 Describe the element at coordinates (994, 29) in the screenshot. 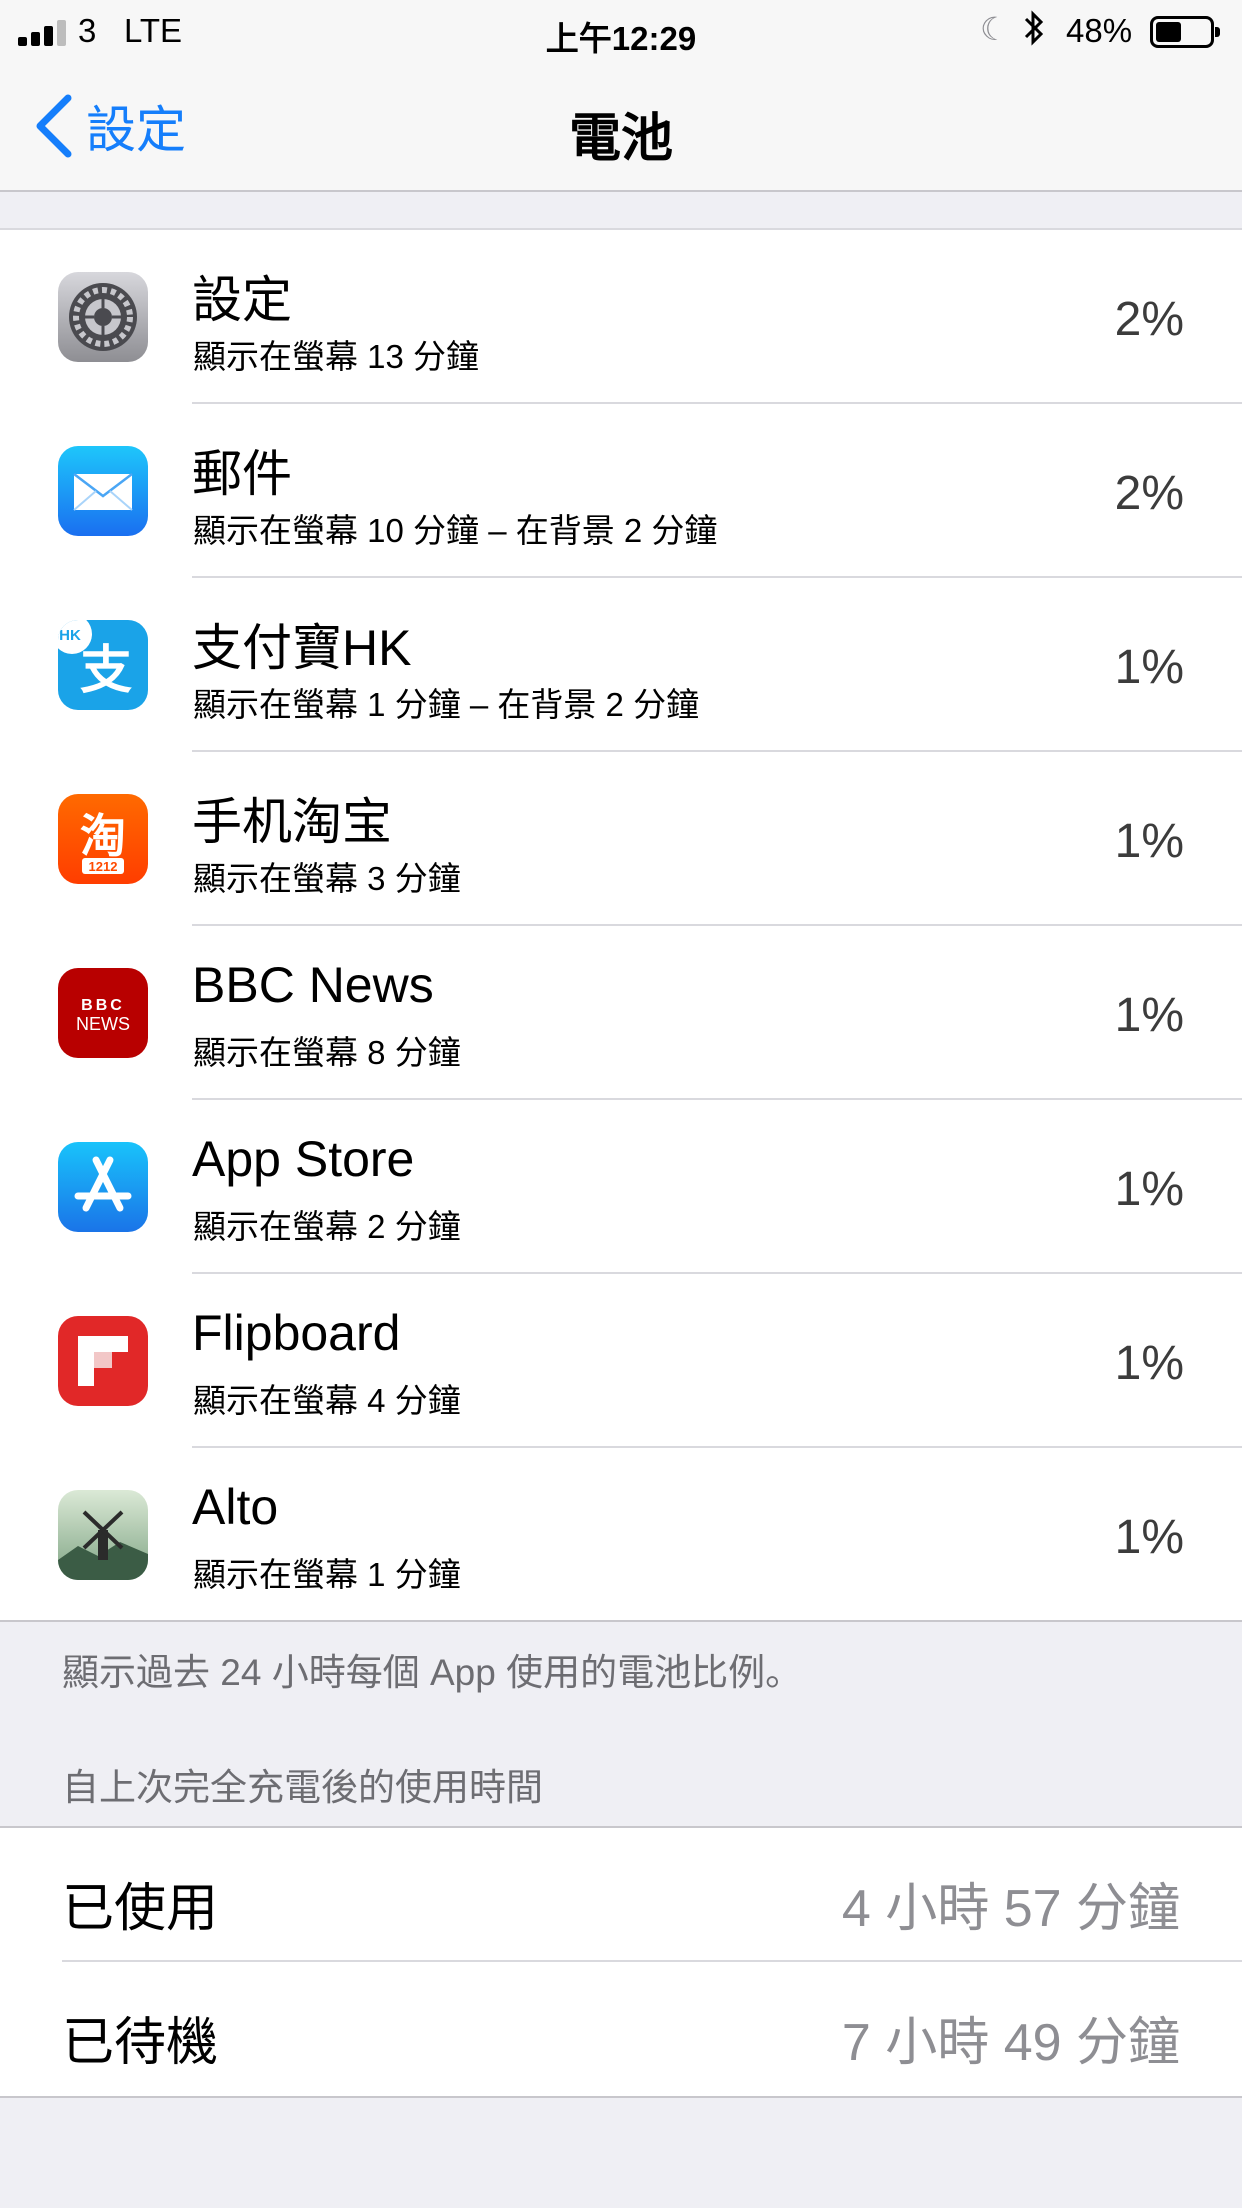

I see `do-not-disturb-icon: ☾` at that location.